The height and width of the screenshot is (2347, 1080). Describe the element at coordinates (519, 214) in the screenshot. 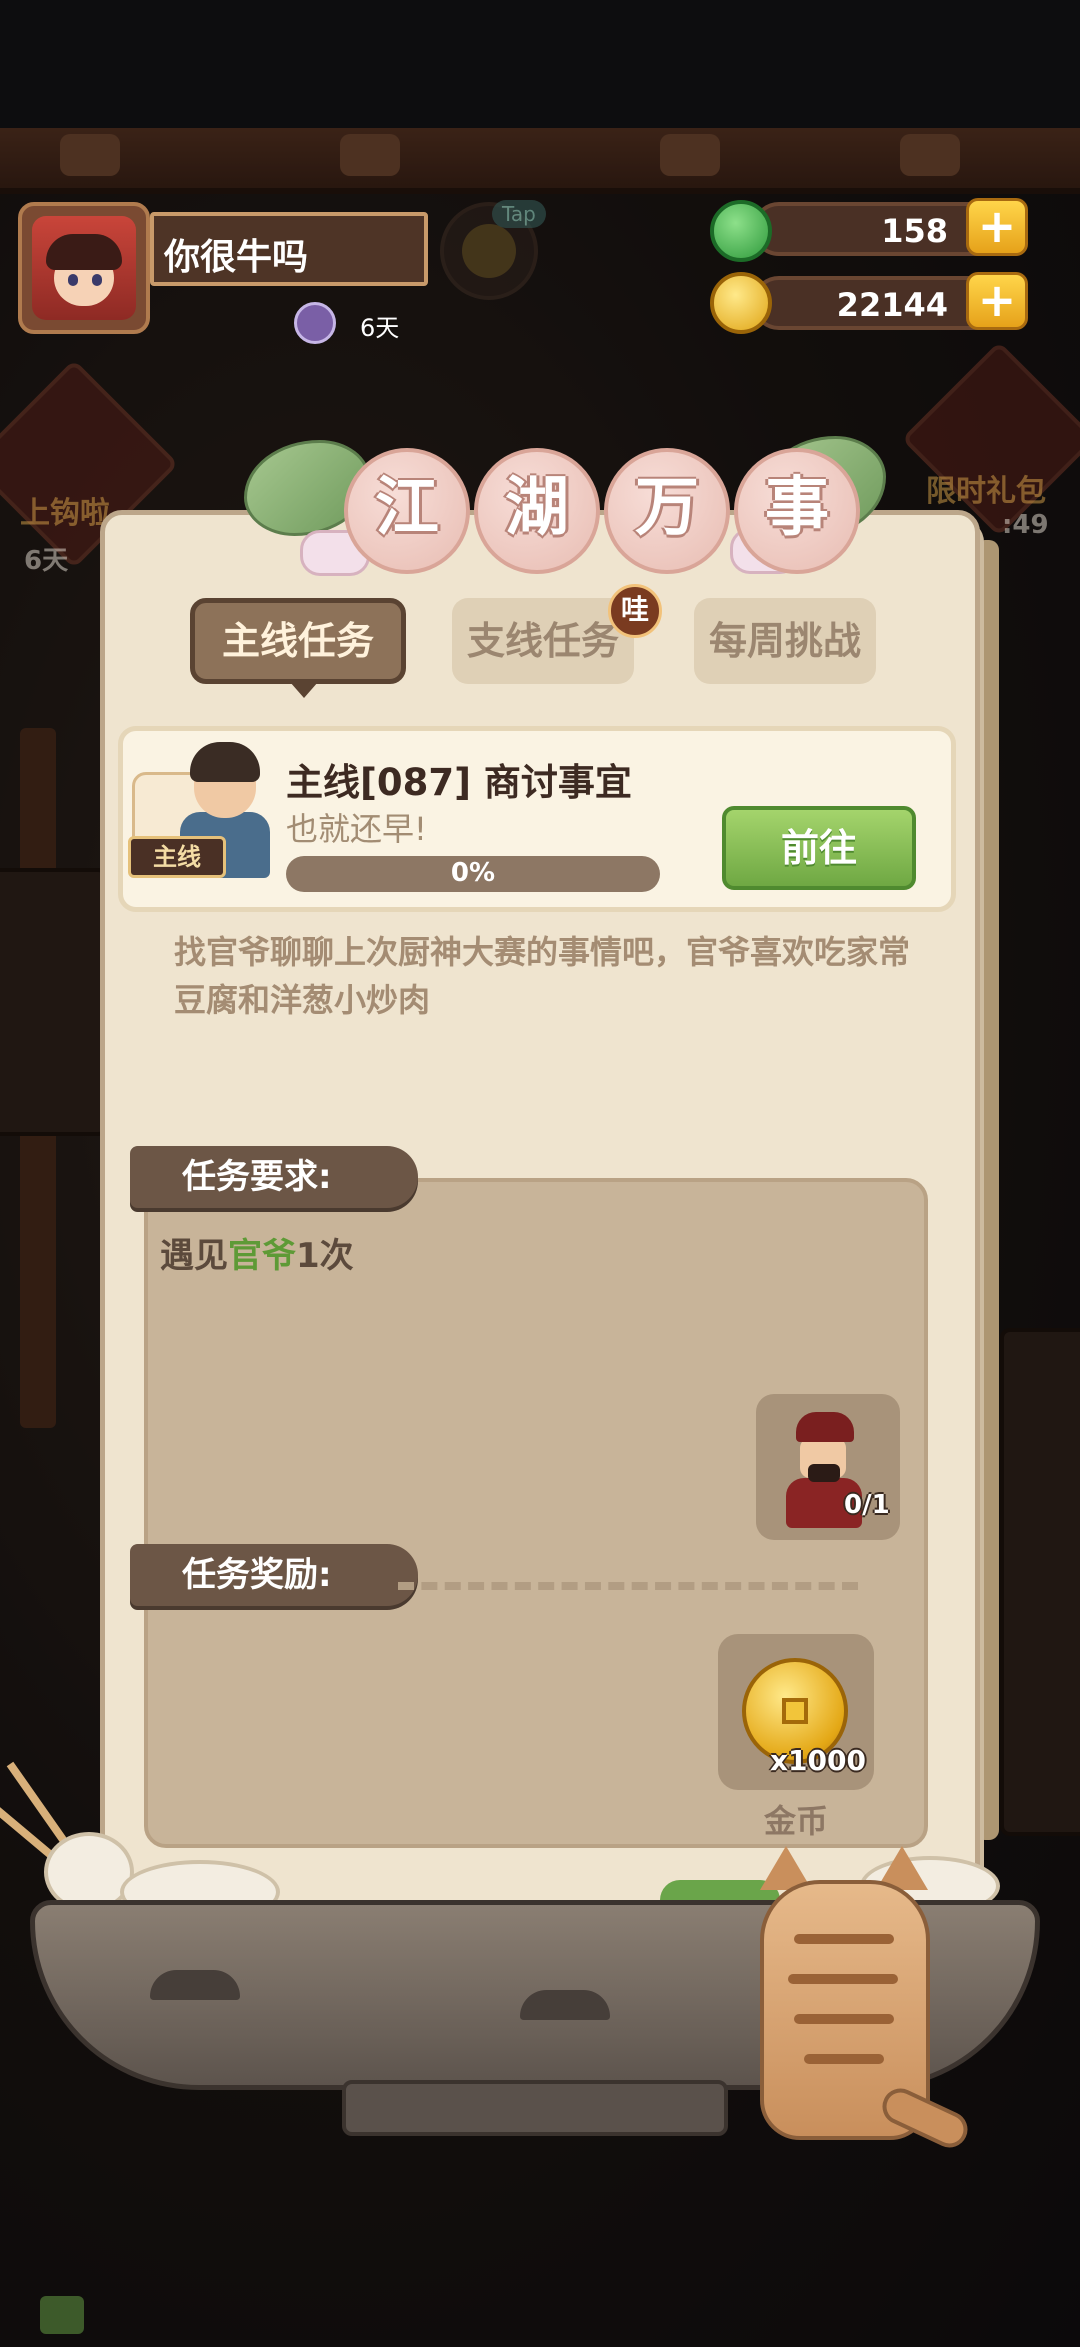

I see `tap-label: Tap` at that location.